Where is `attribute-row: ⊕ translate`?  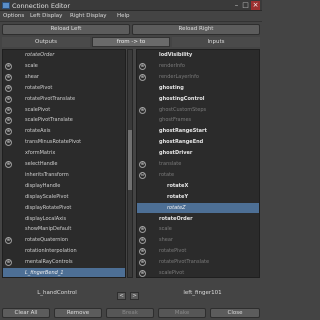 attribute-row: ⊕ translate is located at coordinates (198, 164).